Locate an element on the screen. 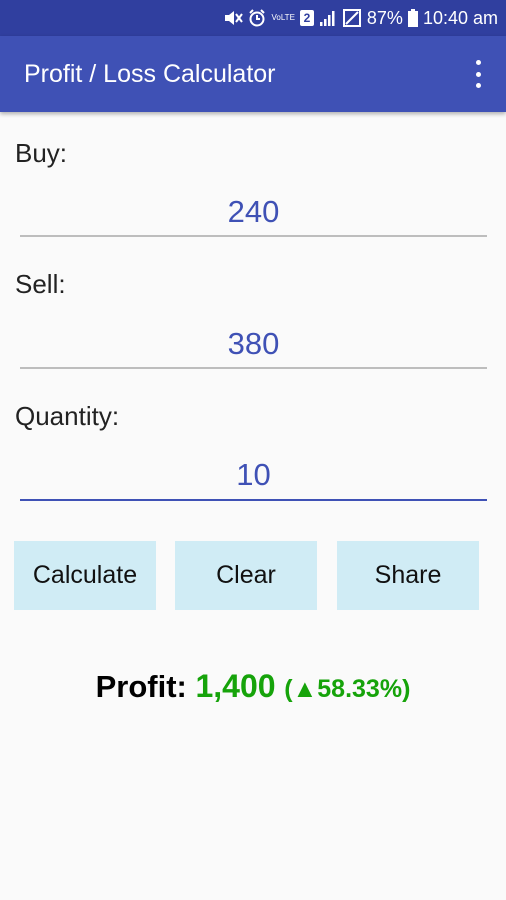 The height and width of the screenshot is (900, 506). volte-icon: VoLTE is located at coordinates (283, 17).